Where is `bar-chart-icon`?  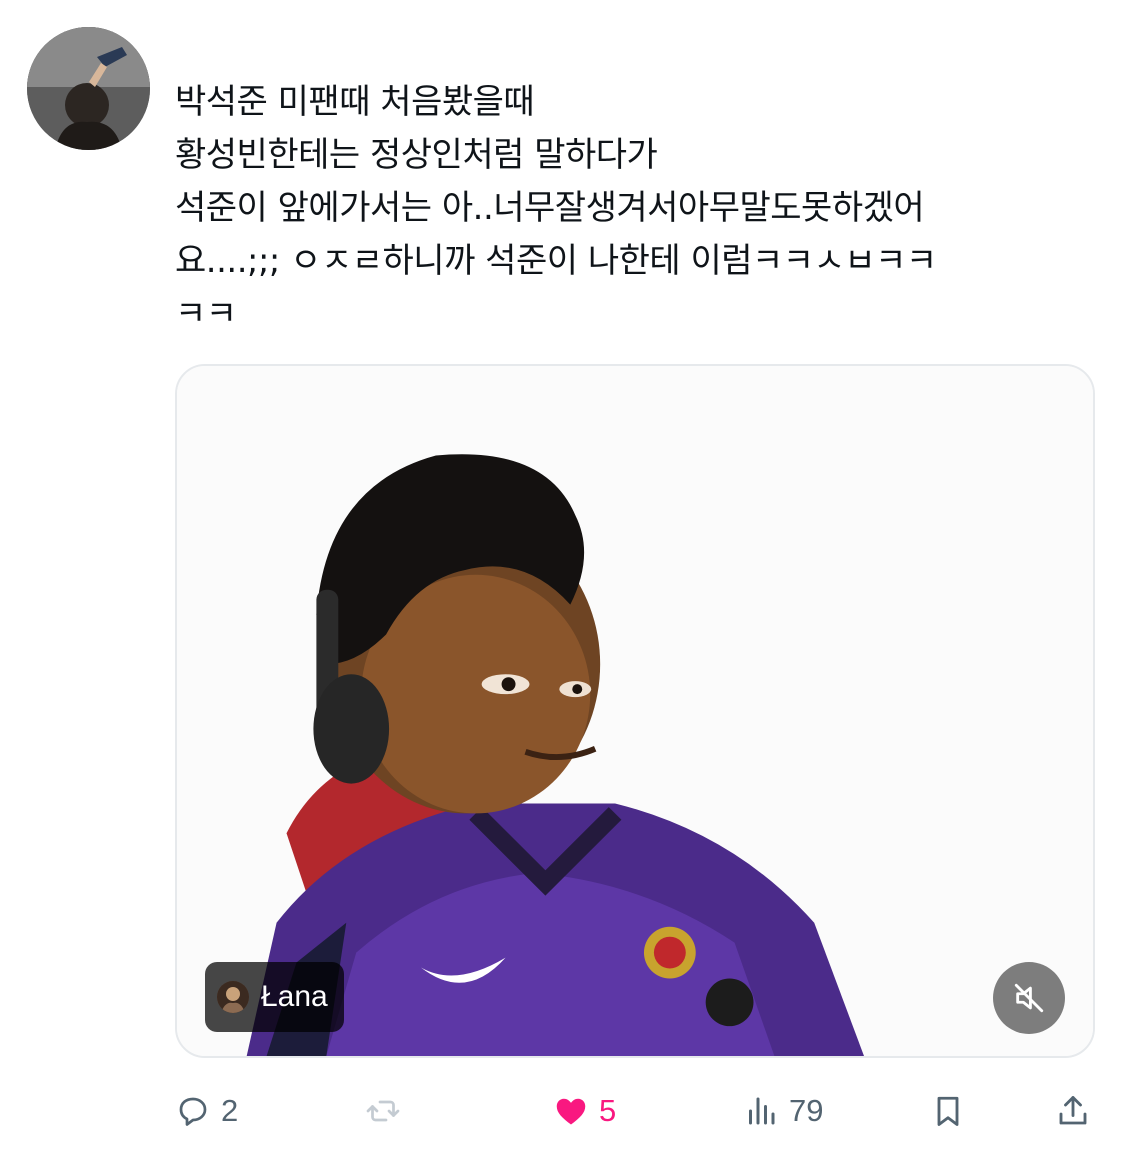 bar-chart-icon is located at coordinates (762, 1111).